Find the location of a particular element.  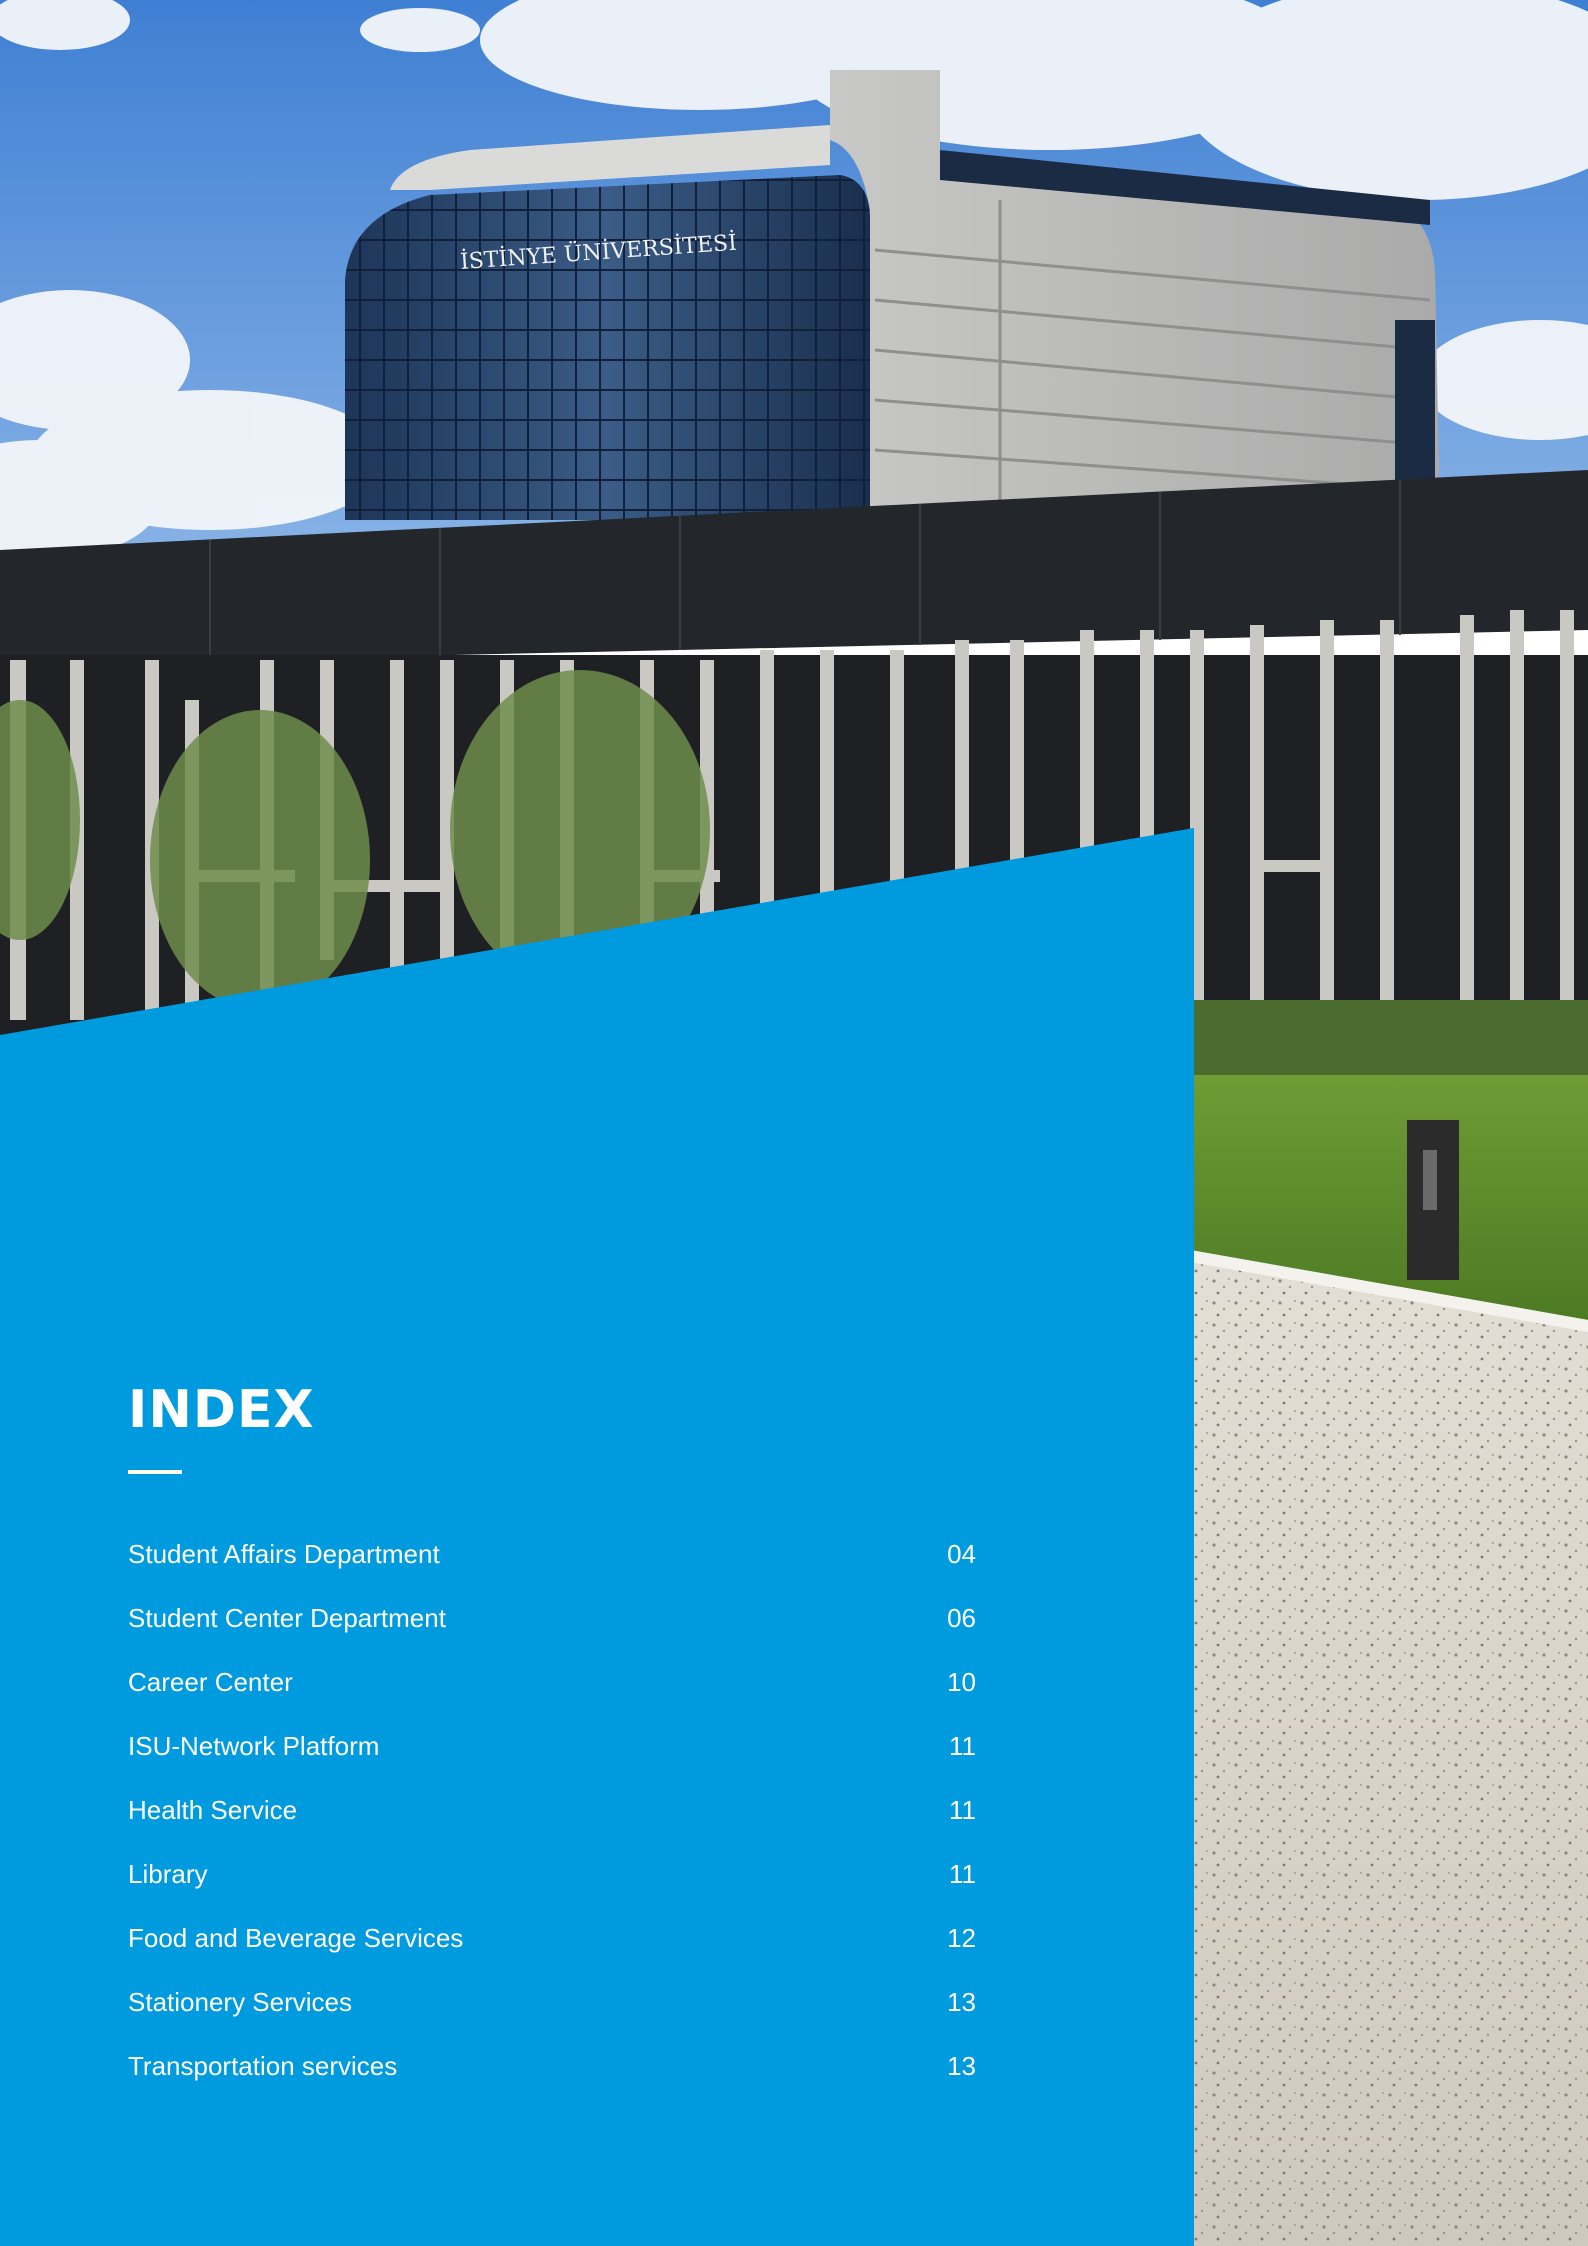

toc-label: ISU-Network Platform is located at coordinates (254, 1745).